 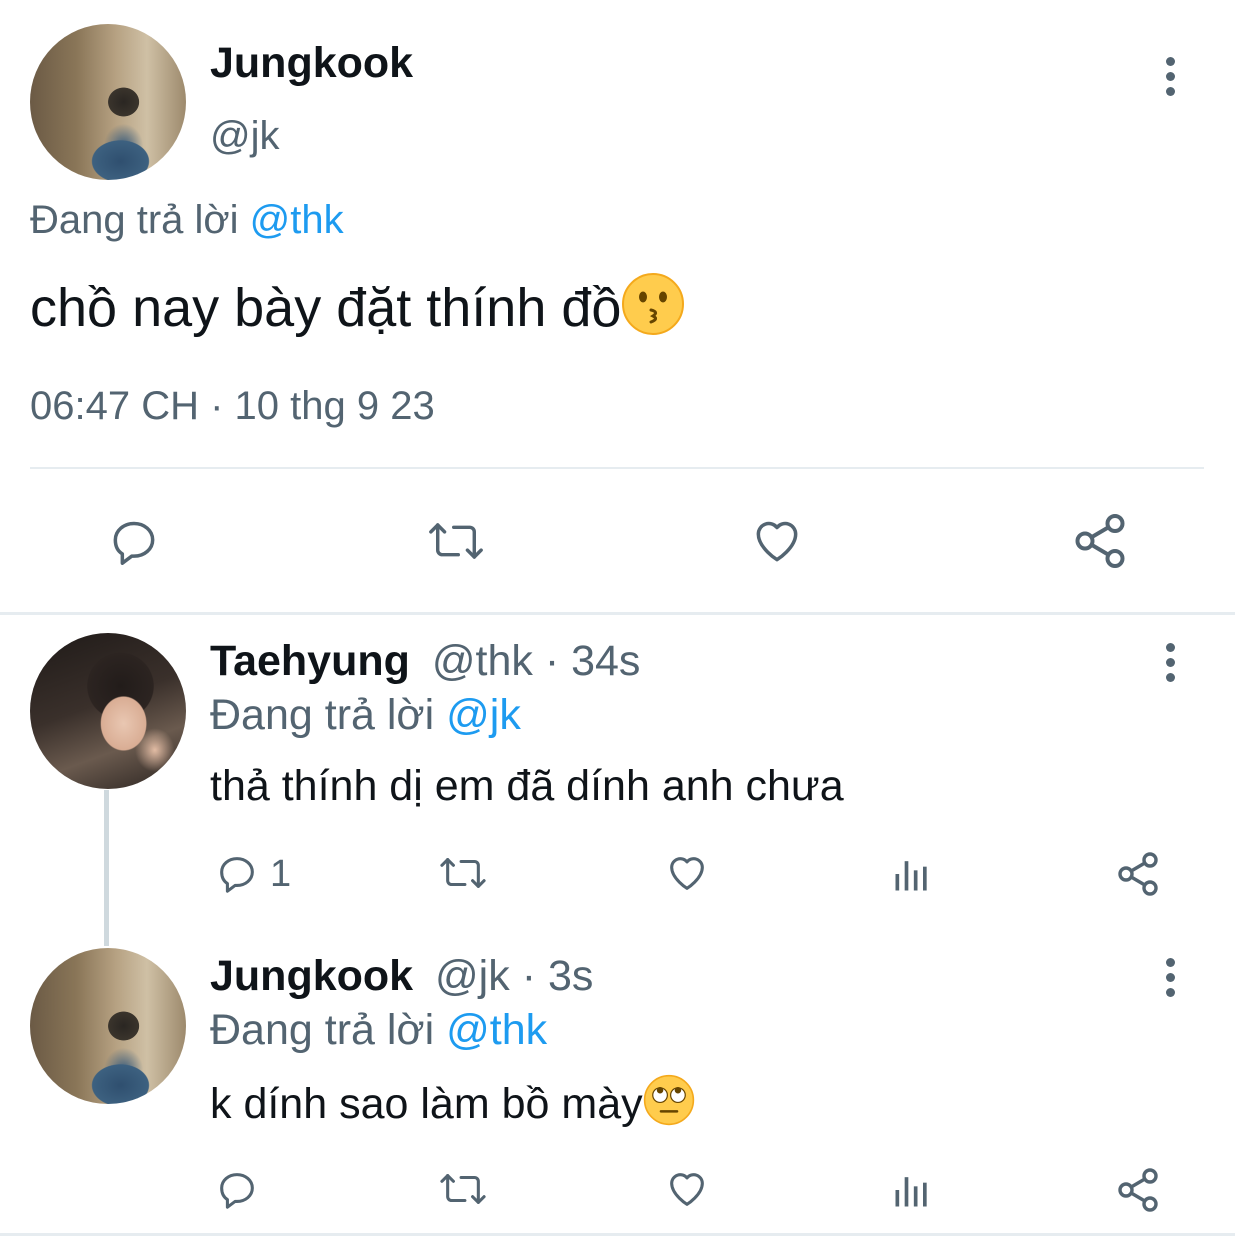 I want to click on main-tweet-more-icon, so click(x=1170, y=79).